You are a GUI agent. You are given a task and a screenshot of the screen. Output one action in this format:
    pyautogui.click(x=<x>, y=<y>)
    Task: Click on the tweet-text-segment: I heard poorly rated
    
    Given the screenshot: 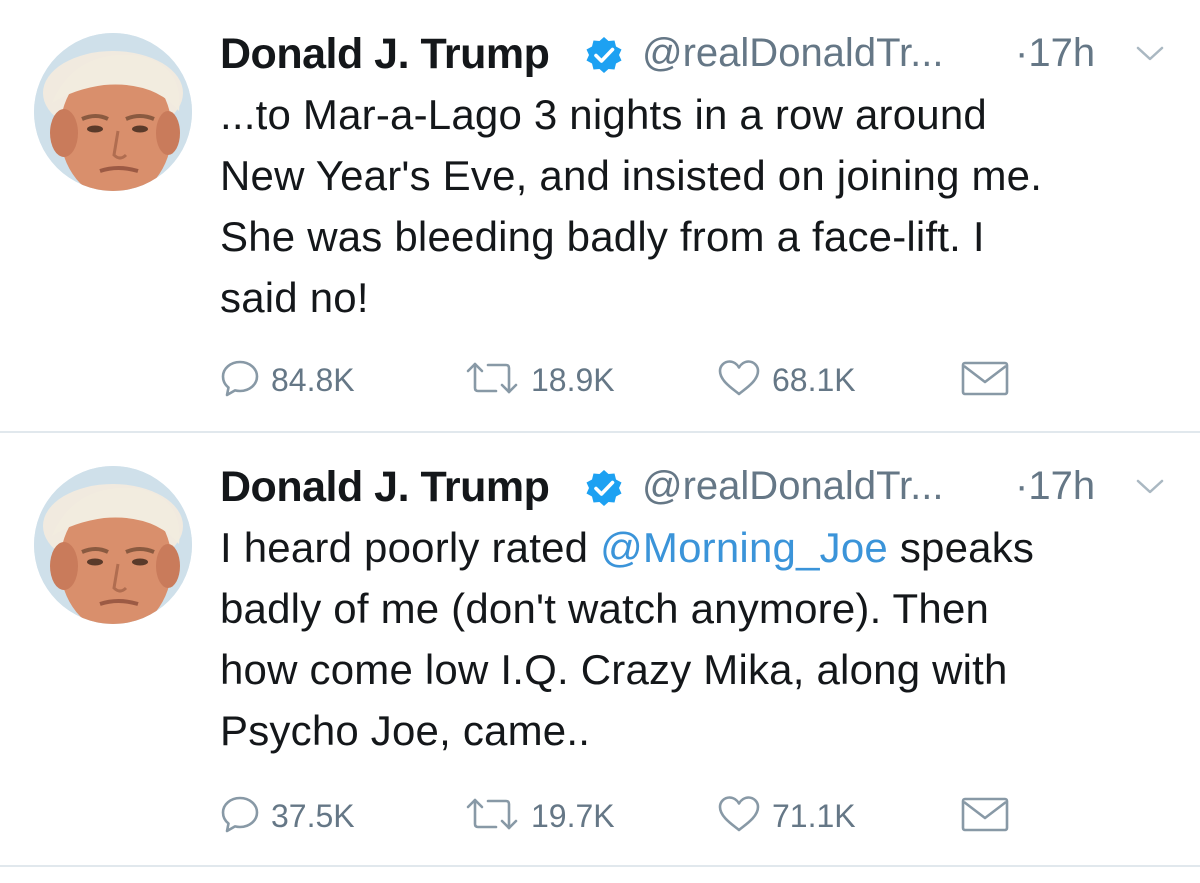 What is the action you would take?
    pyautogui.click(x=410, y=547)
    